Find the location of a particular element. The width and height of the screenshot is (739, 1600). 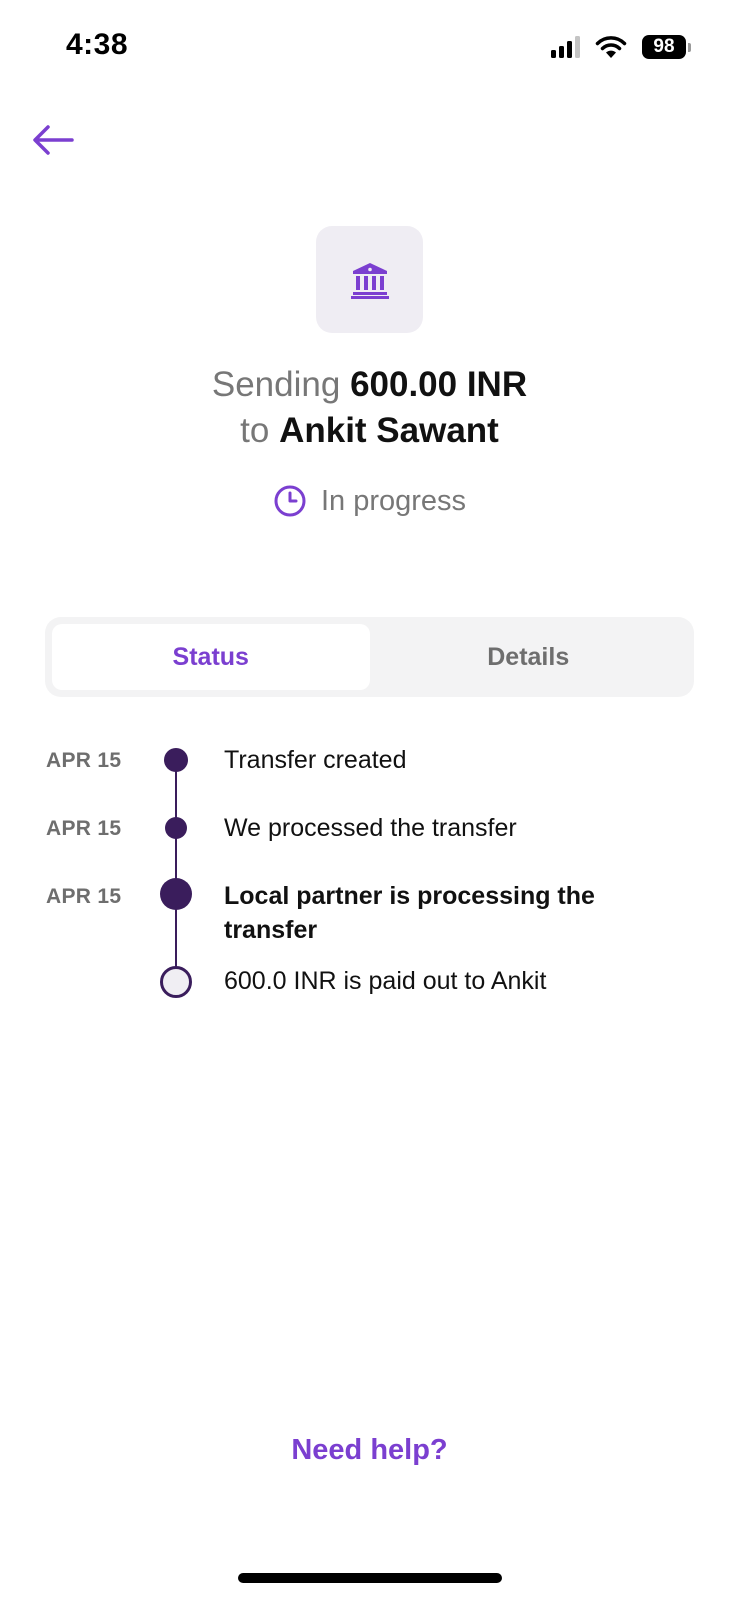

arrow-left-icon is located at coordinates (53, 140).